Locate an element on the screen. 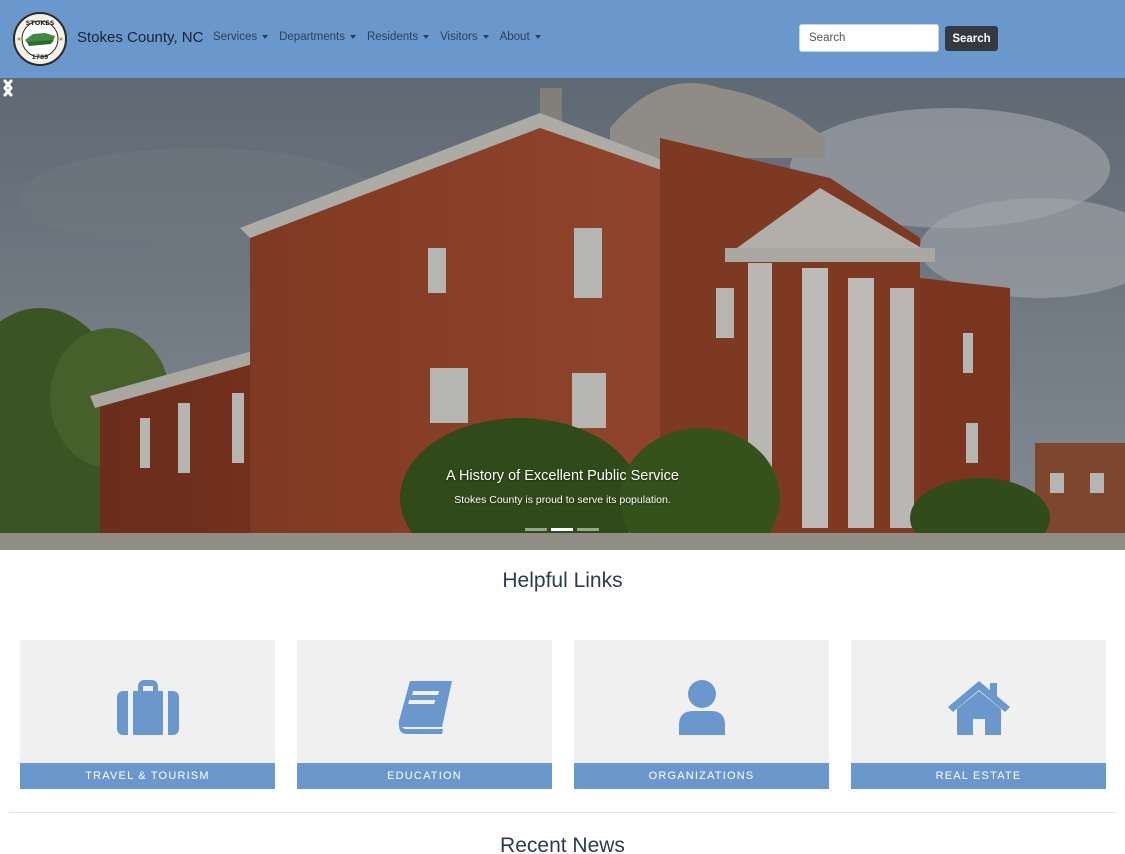  card-real-estate: REAL ESTATE is located at coordinates (978, 714).